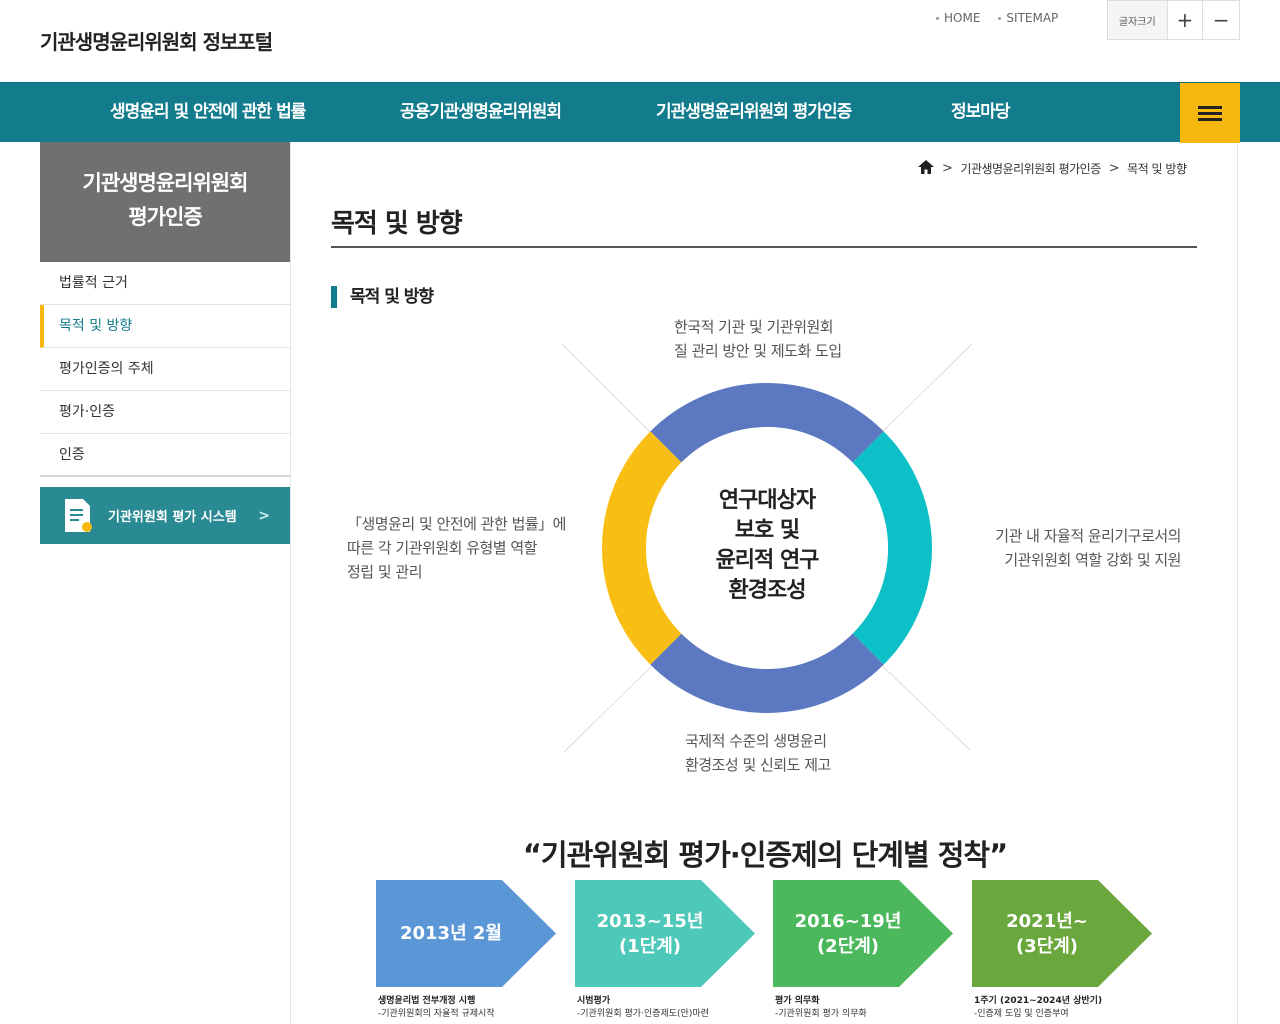 The image size is (1280, 1024). Describe the element at coordinates (1028, 18) in the screenshot. I see `sitemap-link: SITEMAP` at that location.